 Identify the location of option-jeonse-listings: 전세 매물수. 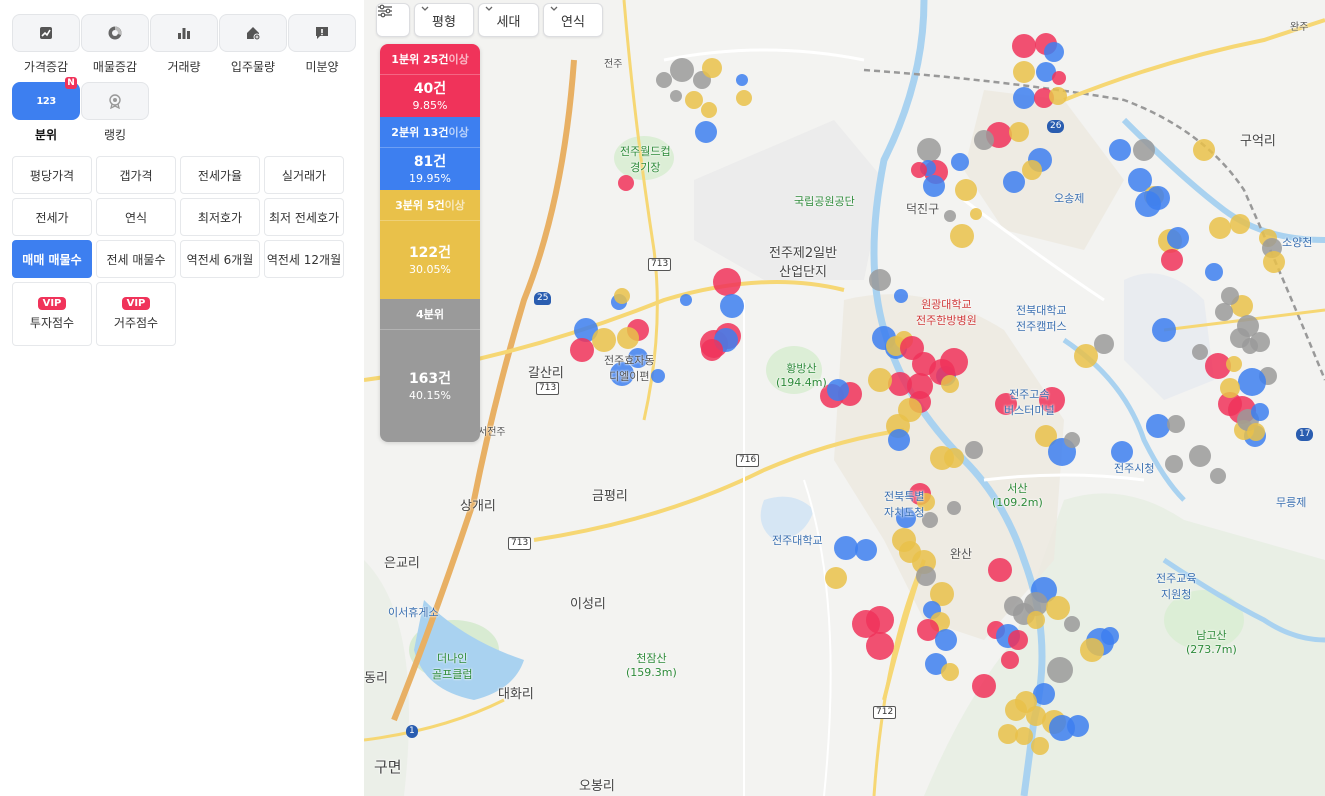
(136, 259).